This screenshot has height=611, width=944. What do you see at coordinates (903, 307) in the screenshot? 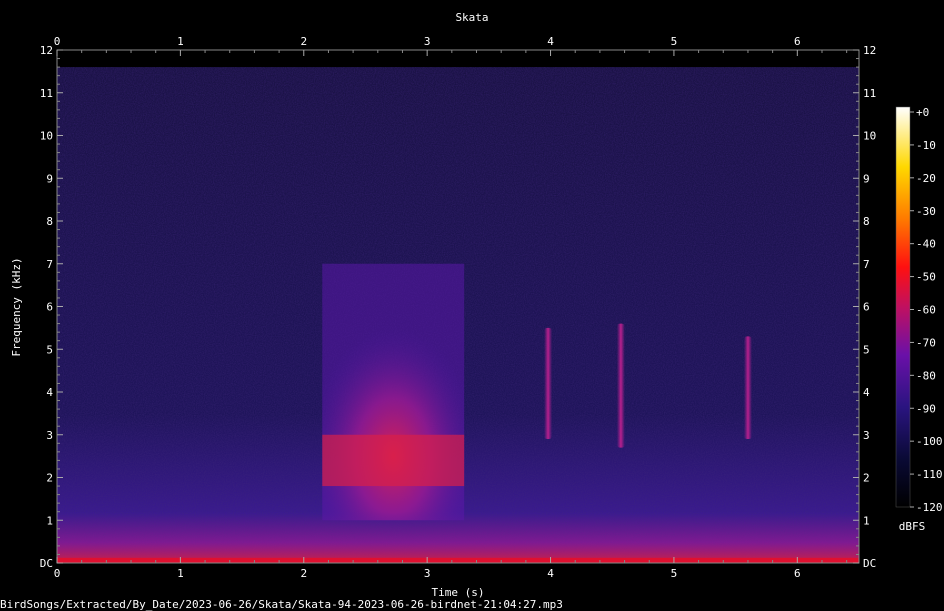
I see `colorbar-gradient` at bounding box center [903, 307].